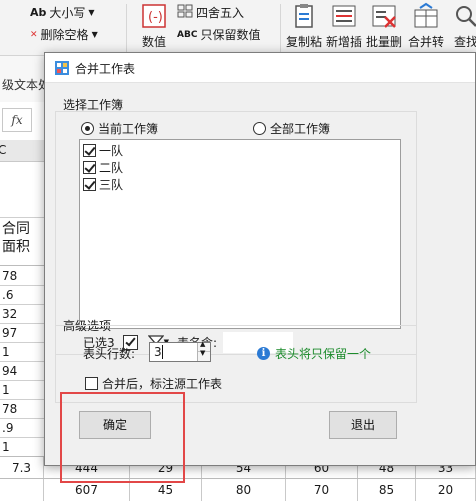 Image resolution: width=476 pixels, height=501 pixels. I want to click on radio-current-workbook: 当前工作簿, so click(119, 128).